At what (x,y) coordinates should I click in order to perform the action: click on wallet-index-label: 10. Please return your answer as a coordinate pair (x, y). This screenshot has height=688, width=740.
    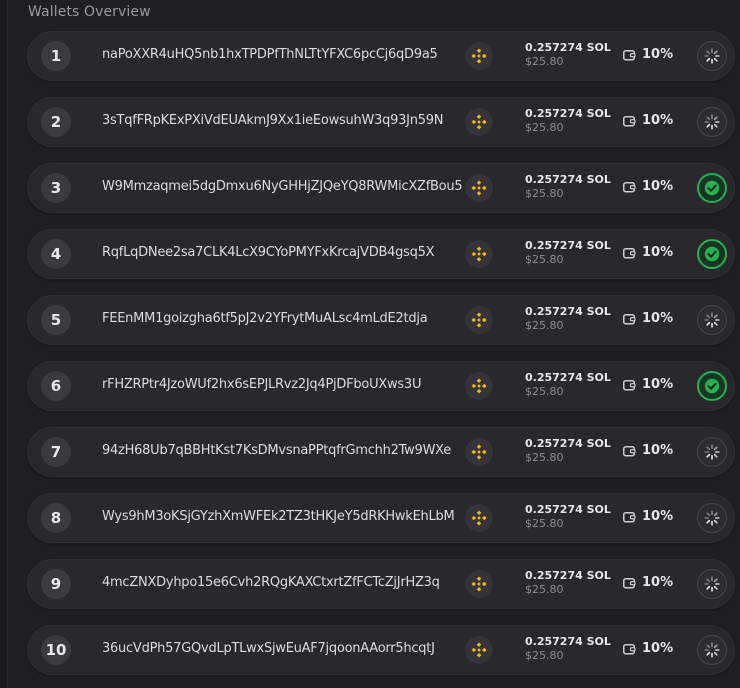
    Looking at the image, I should click on (56, 650).